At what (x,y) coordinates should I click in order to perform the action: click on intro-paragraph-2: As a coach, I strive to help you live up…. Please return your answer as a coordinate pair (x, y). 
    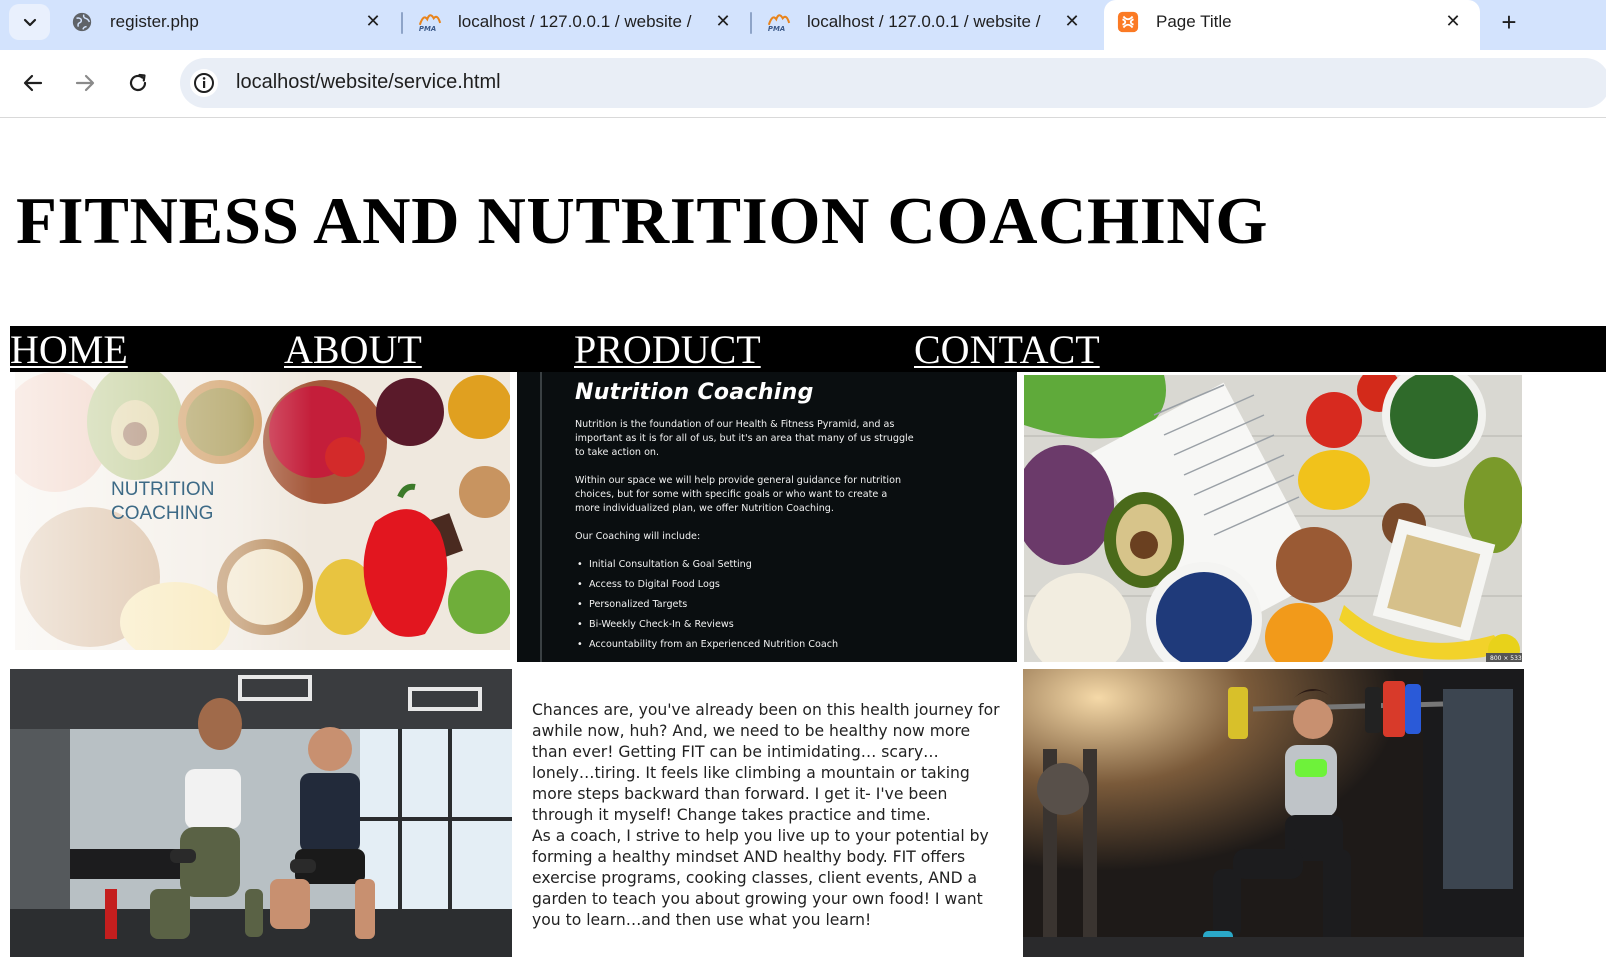
    Looking at the image, I should click on (760, 878).